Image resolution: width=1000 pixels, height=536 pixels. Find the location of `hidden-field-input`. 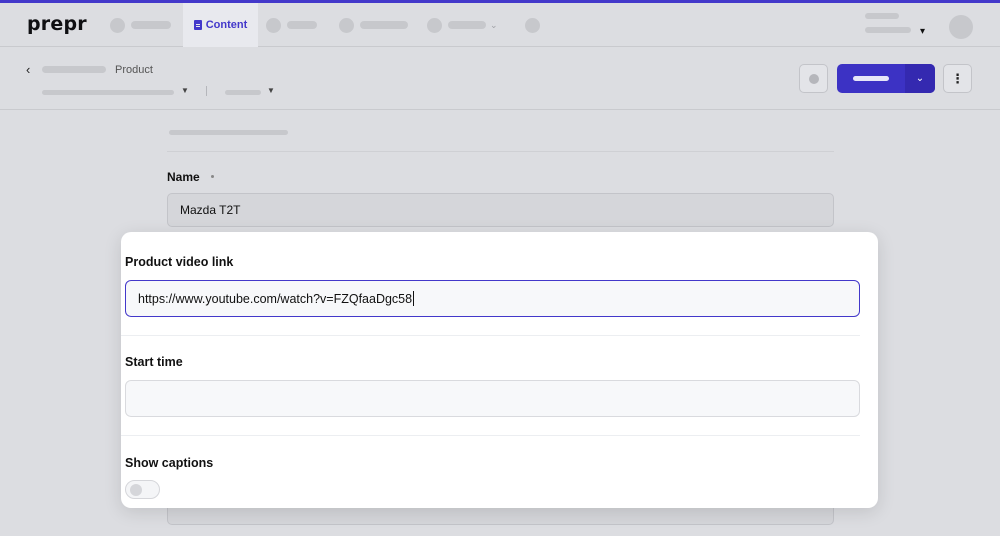

hidden-field-input is located at coordinates (500, 515).